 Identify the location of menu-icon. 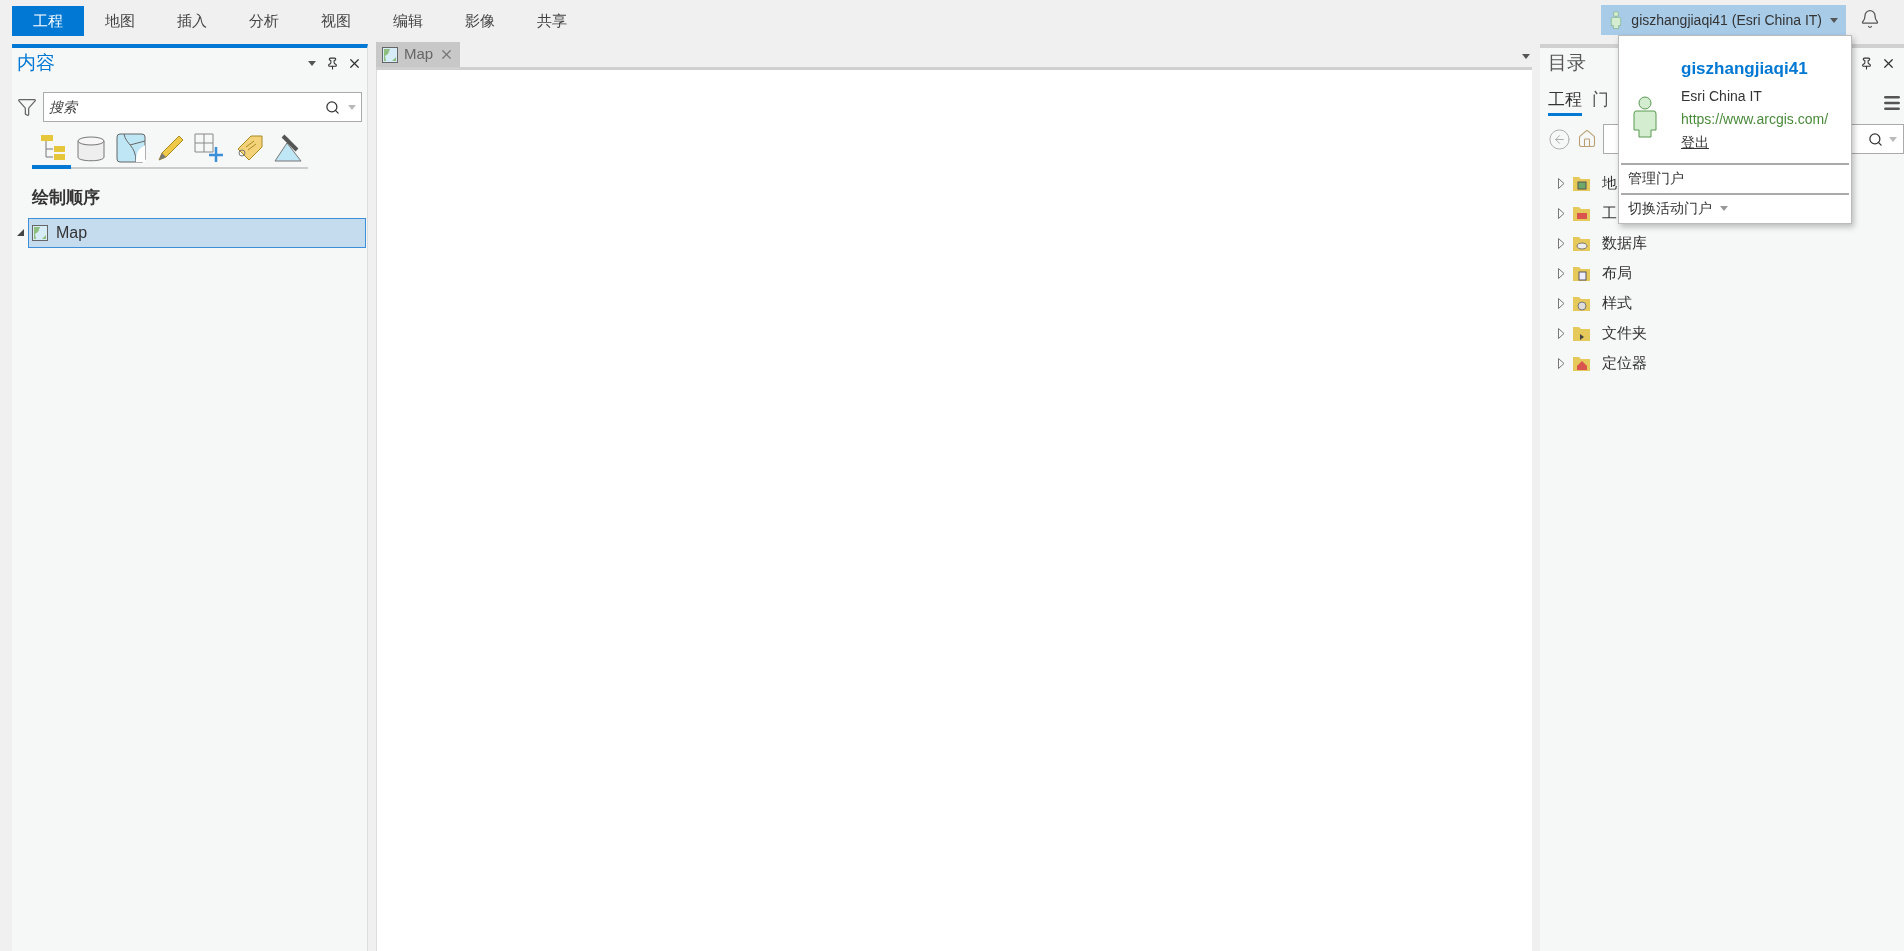
(1892, 103).